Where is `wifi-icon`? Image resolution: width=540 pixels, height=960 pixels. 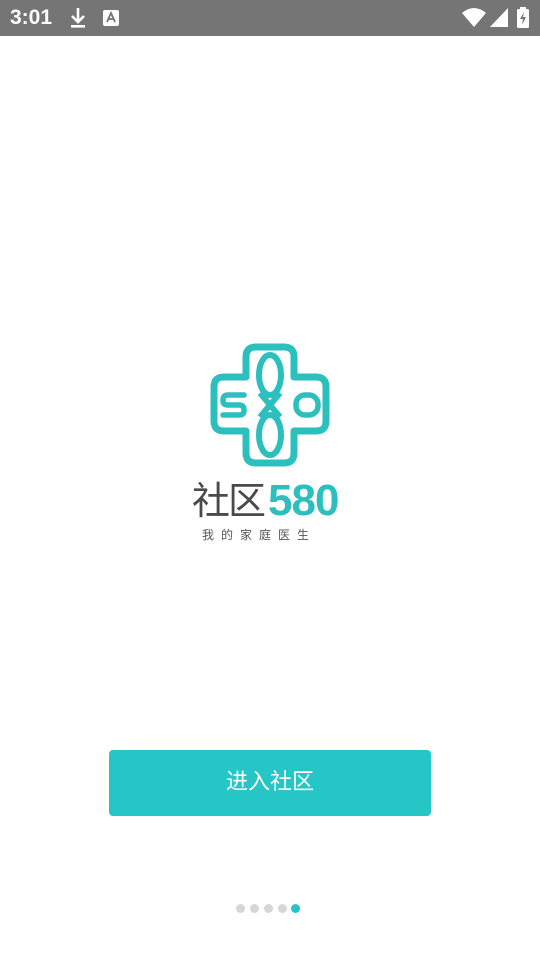
wifi-icon is located at coordinates (474, 18).